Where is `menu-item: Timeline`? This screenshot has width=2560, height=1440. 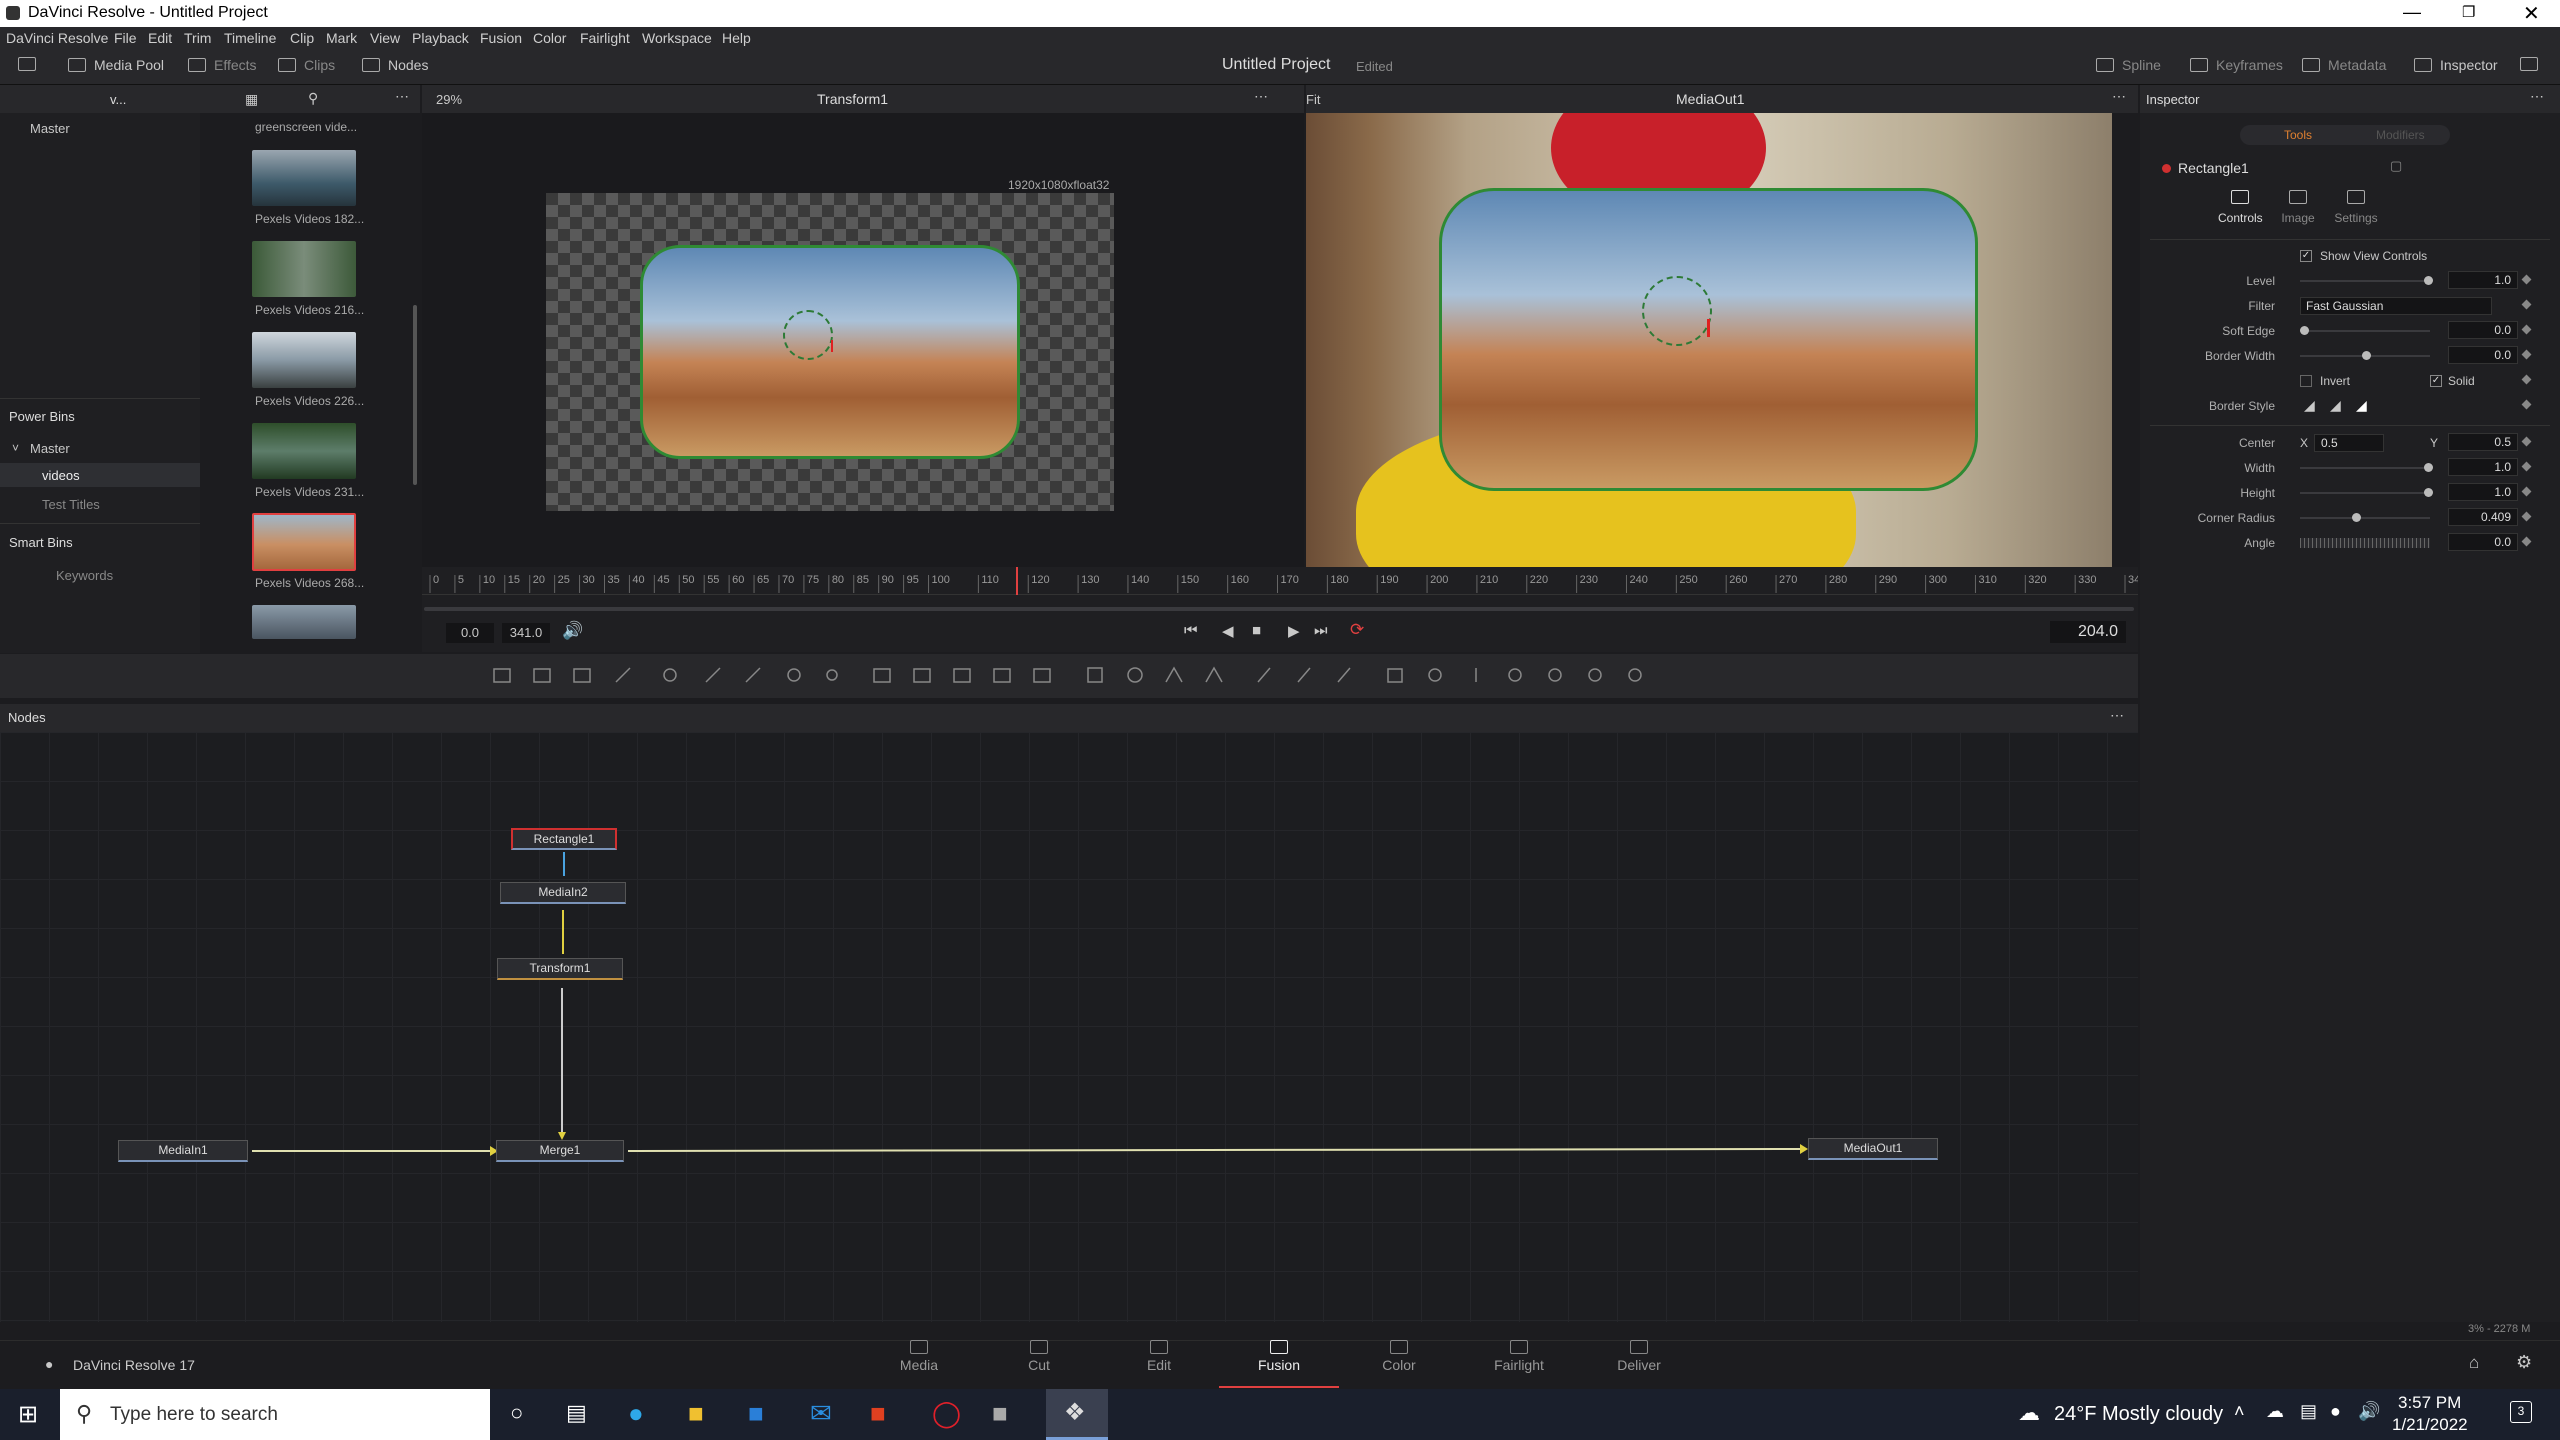 menu-item: Timeline is located at coordinates (250, 38).